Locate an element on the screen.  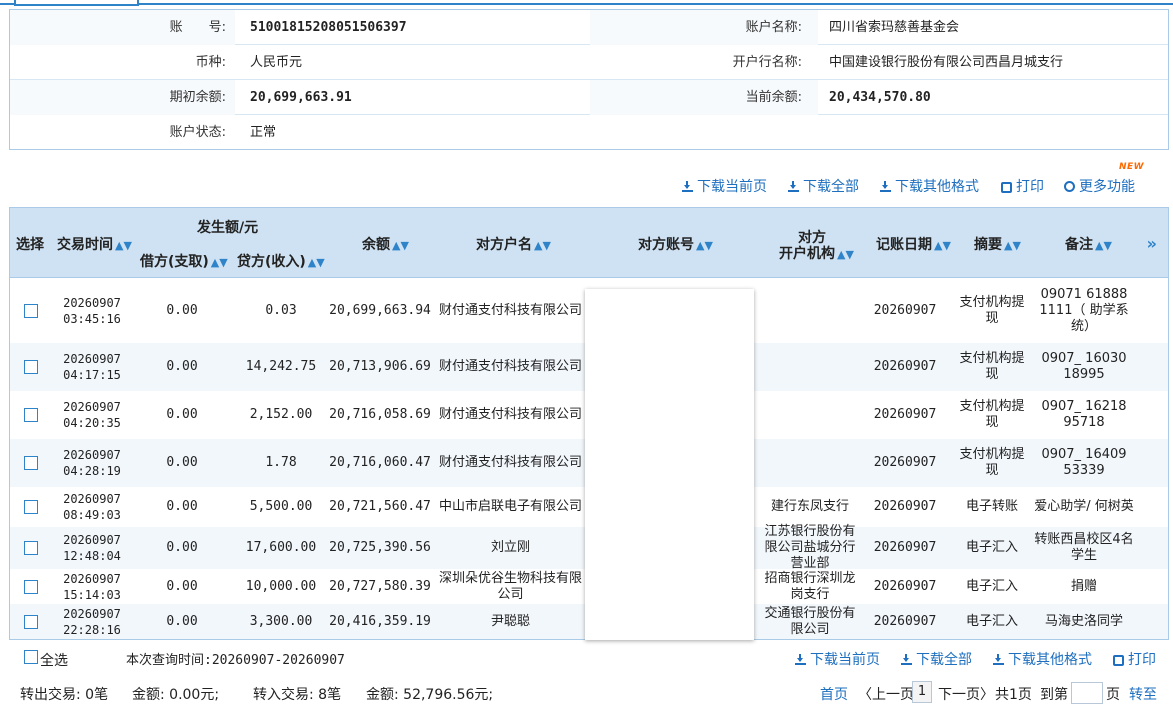
party-name-cell: 刘立刚 is located at coordinates (510, 547).